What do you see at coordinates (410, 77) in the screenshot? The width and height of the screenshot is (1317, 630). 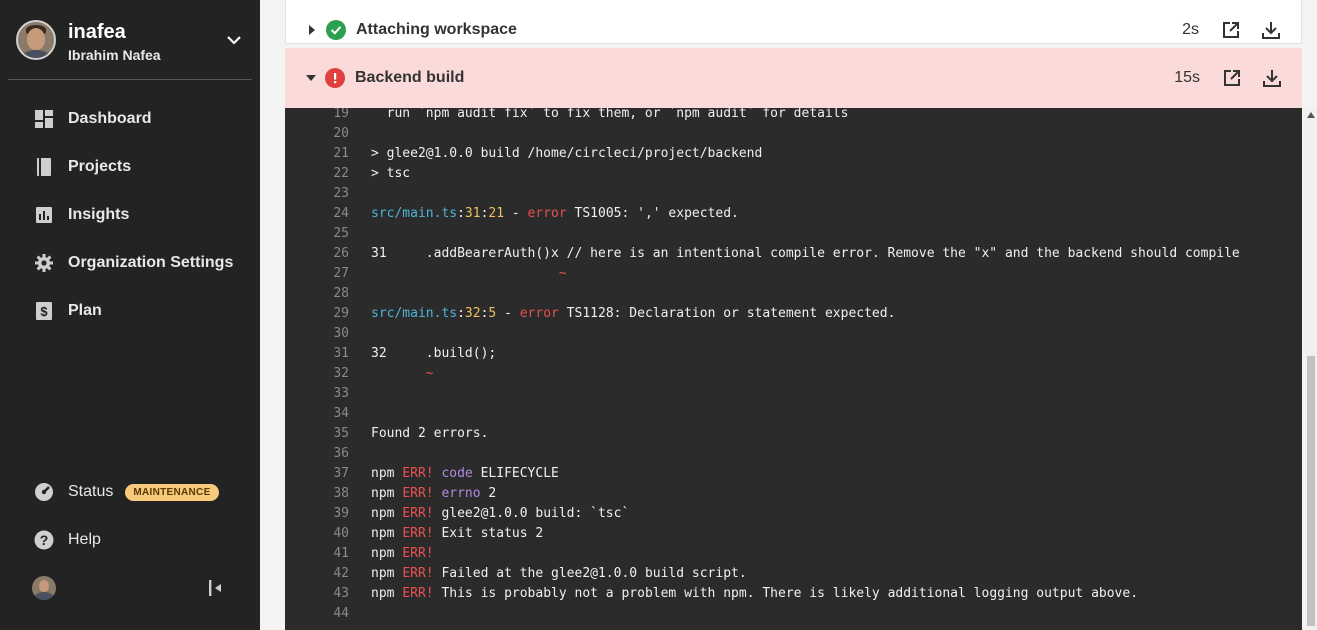 I see `step-title: Backend build` at bounding box center [410, 77].